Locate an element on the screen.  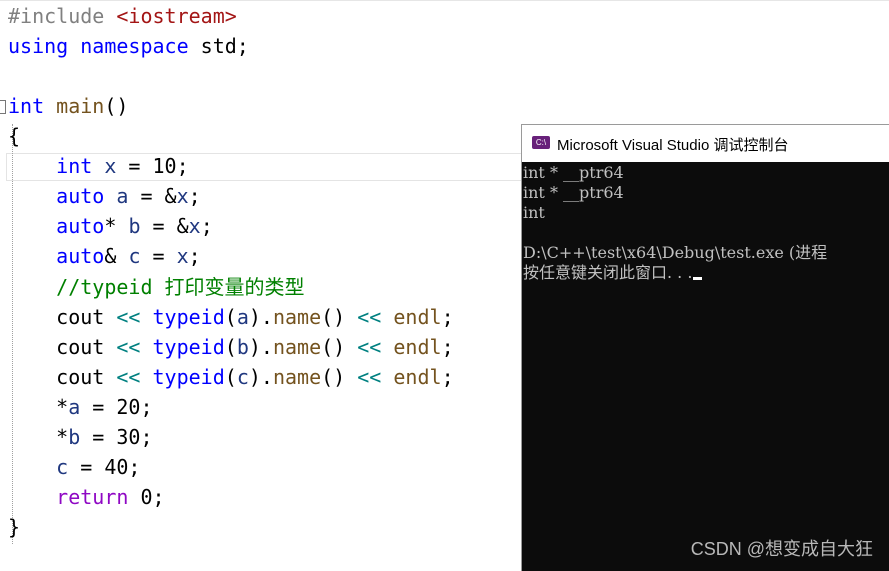
code-token: { is located at coordinates (14, 136).